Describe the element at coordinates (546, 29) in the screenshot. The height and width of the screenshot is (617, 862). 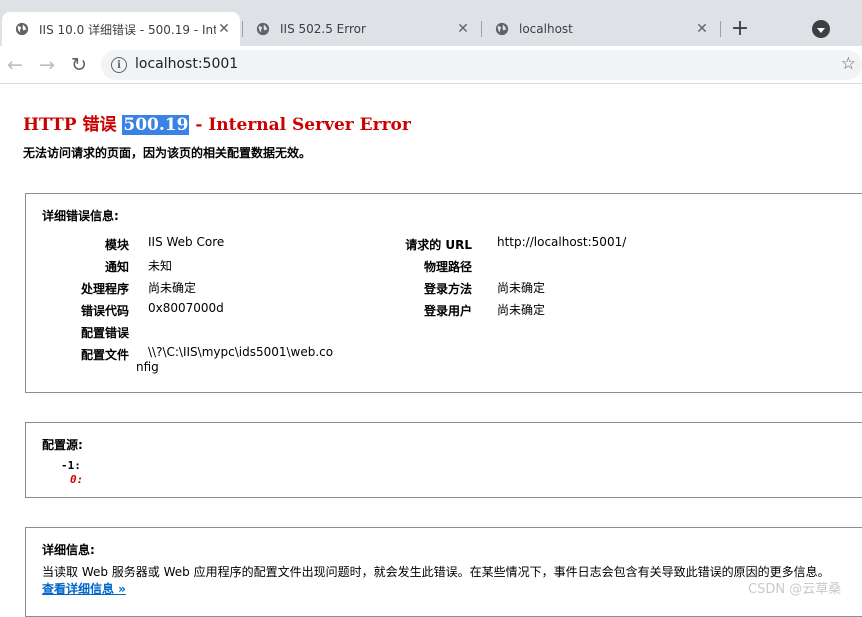
I see `tab-title: localhost` at that location.